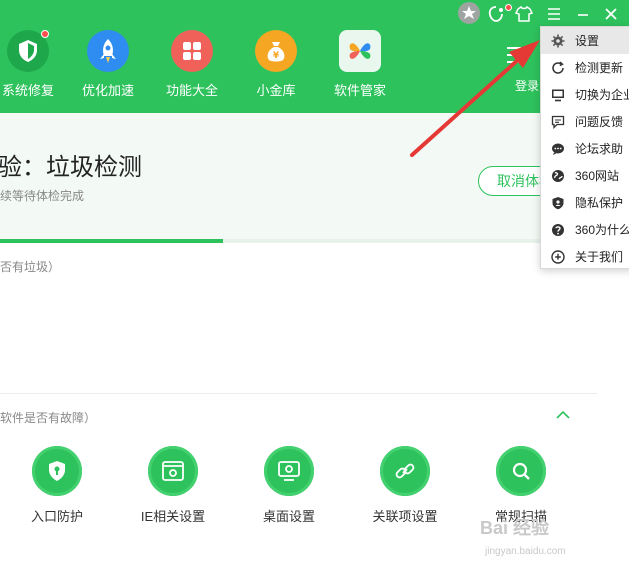 This screenshot has width=629, height=575. I want to click on login-avatar-icon, so click(520, 58).